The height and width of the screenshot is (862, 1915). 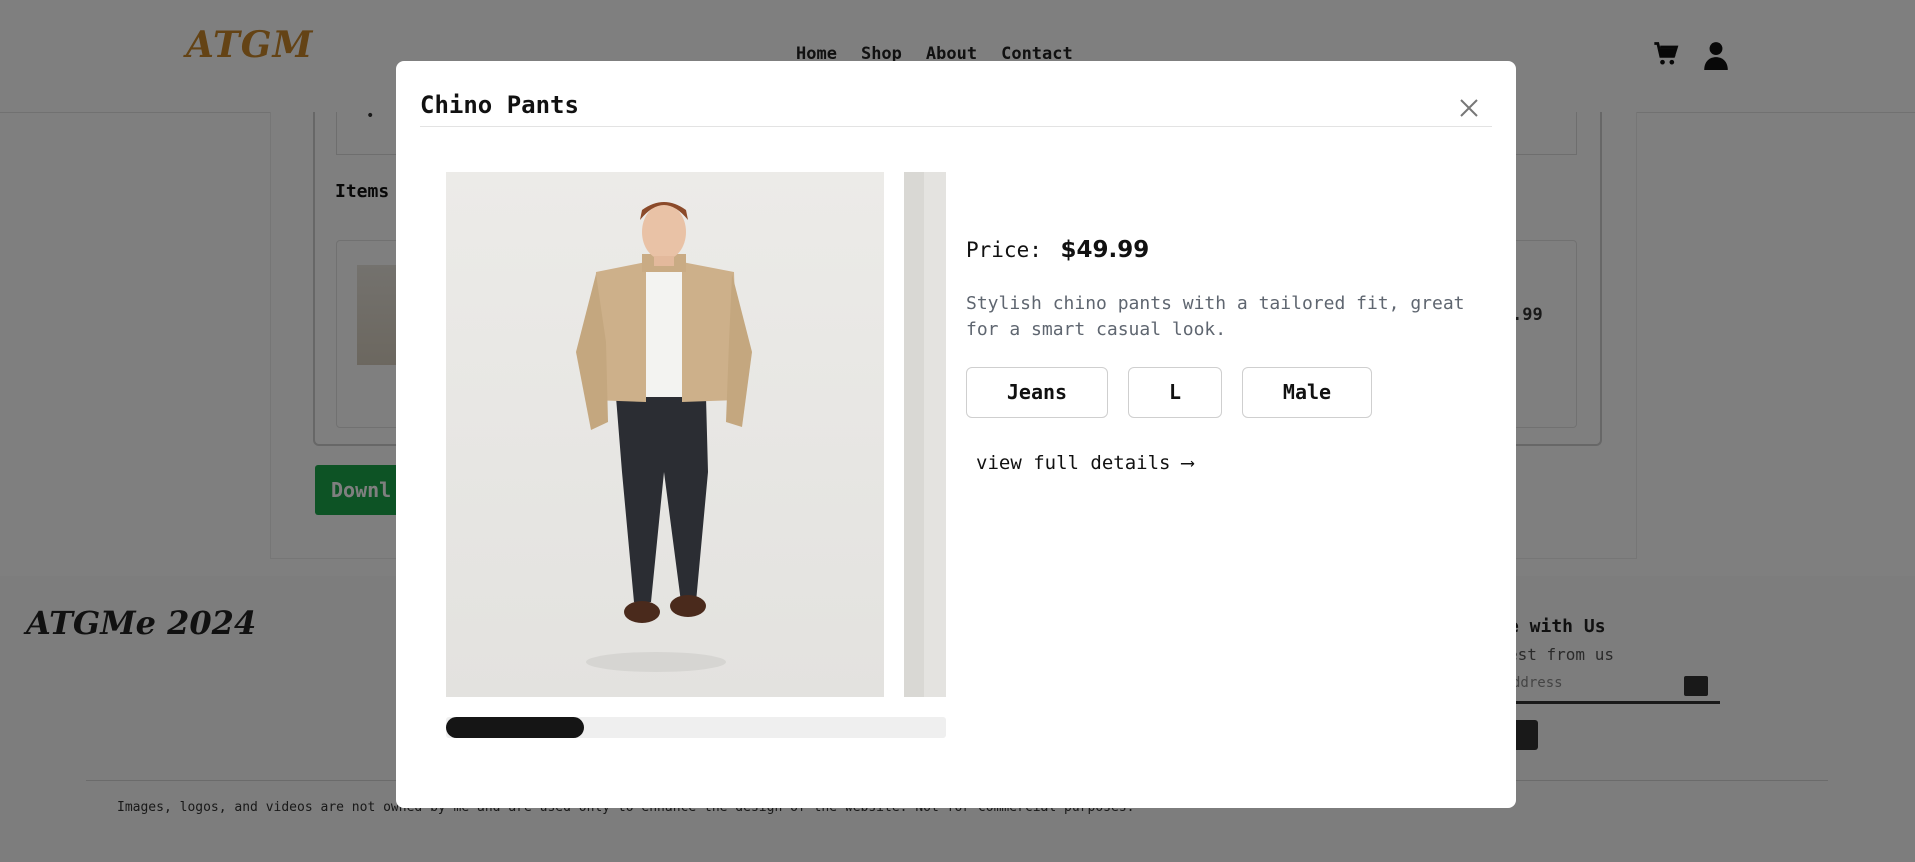 I want to click on modal-title: Chino Pants, so click(x=499, y=105).